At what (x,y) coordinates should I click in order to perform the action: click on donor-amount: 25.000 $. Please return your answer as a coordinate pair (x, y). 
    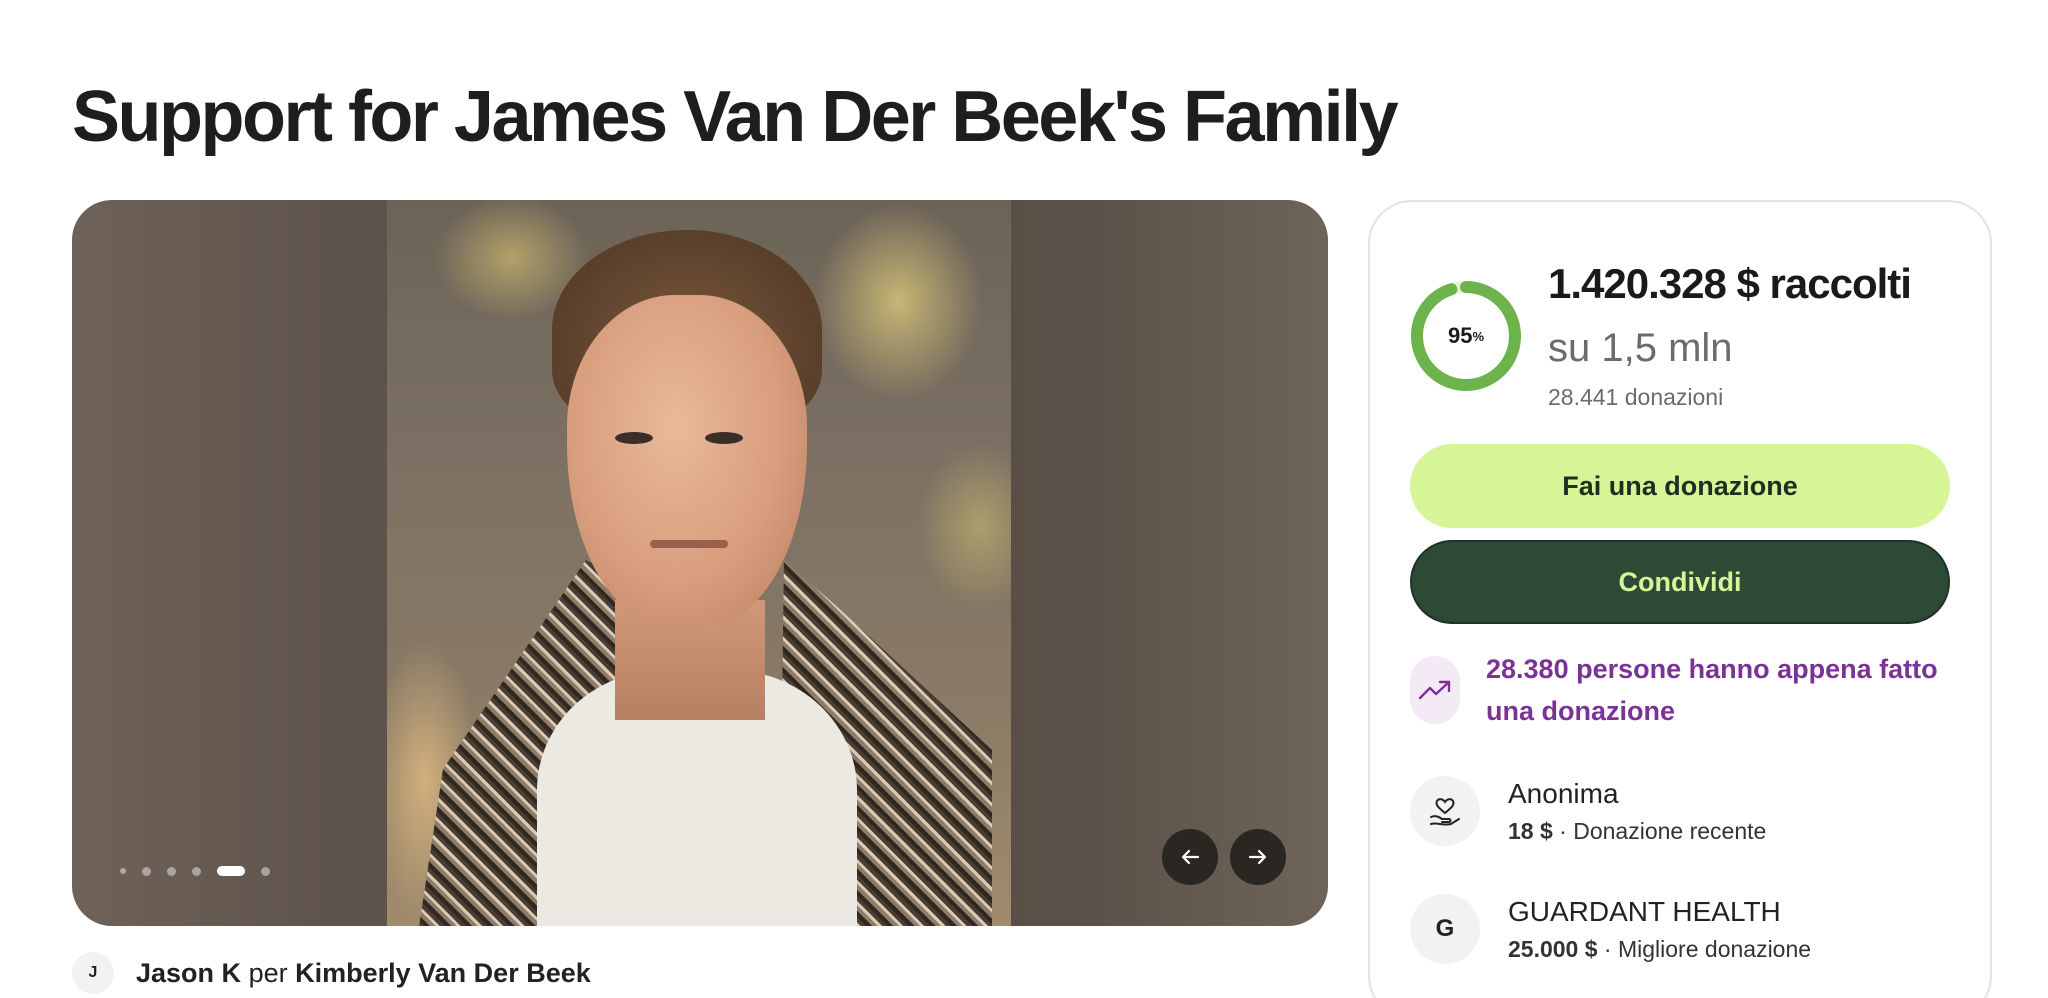
    Looking at the image, I should click on (1553, 949).